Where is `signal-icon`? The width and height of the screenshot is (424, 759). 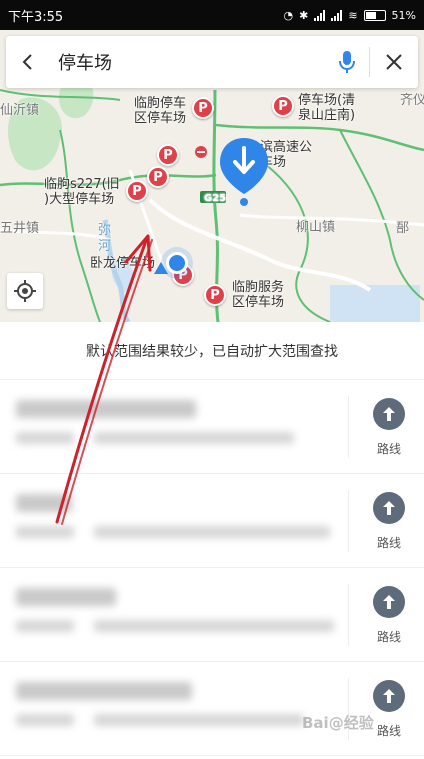 signal-icon is located at coordinates (320, 15).